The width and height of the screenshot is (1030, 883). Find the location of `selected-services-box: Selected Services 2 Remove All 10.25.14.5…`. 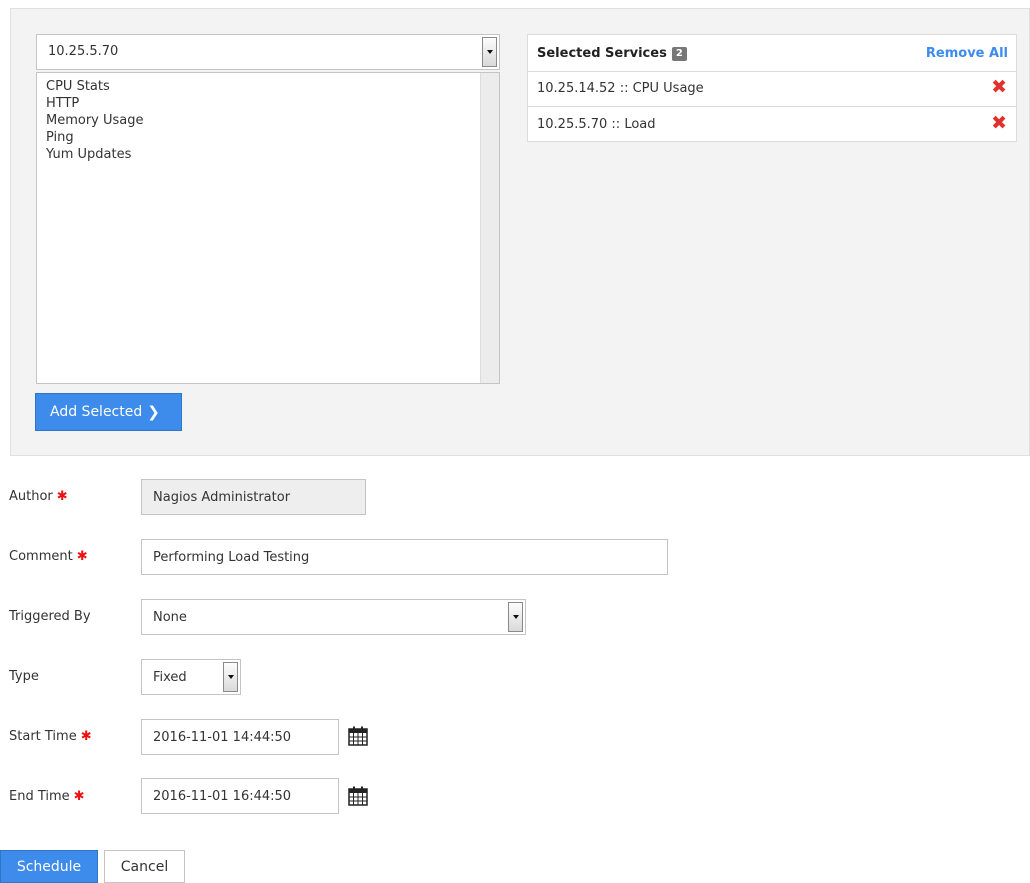

selected-services-box: Selected Services 2 Remove All 10.25.14.5… is located at coordinates (772, 88).